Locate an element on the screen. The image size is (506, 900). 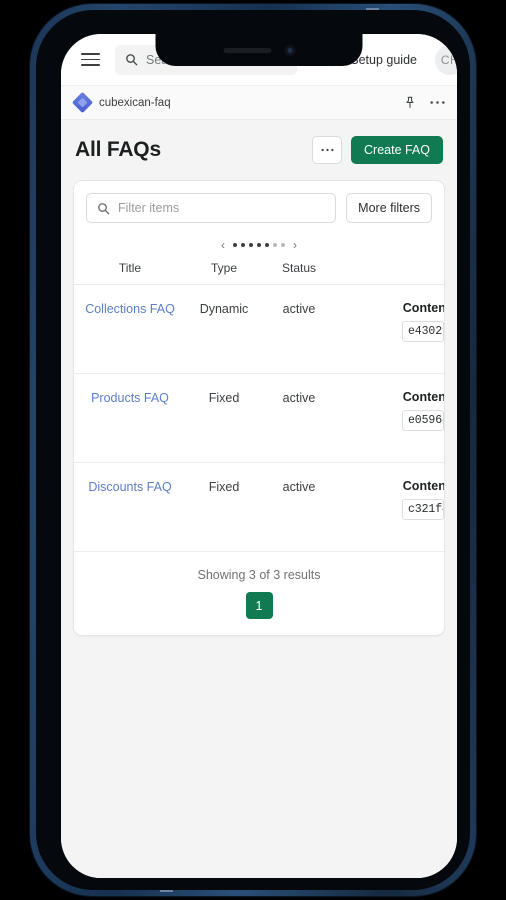
pagination-buttons: 1 is located at coordinates (259, 605).